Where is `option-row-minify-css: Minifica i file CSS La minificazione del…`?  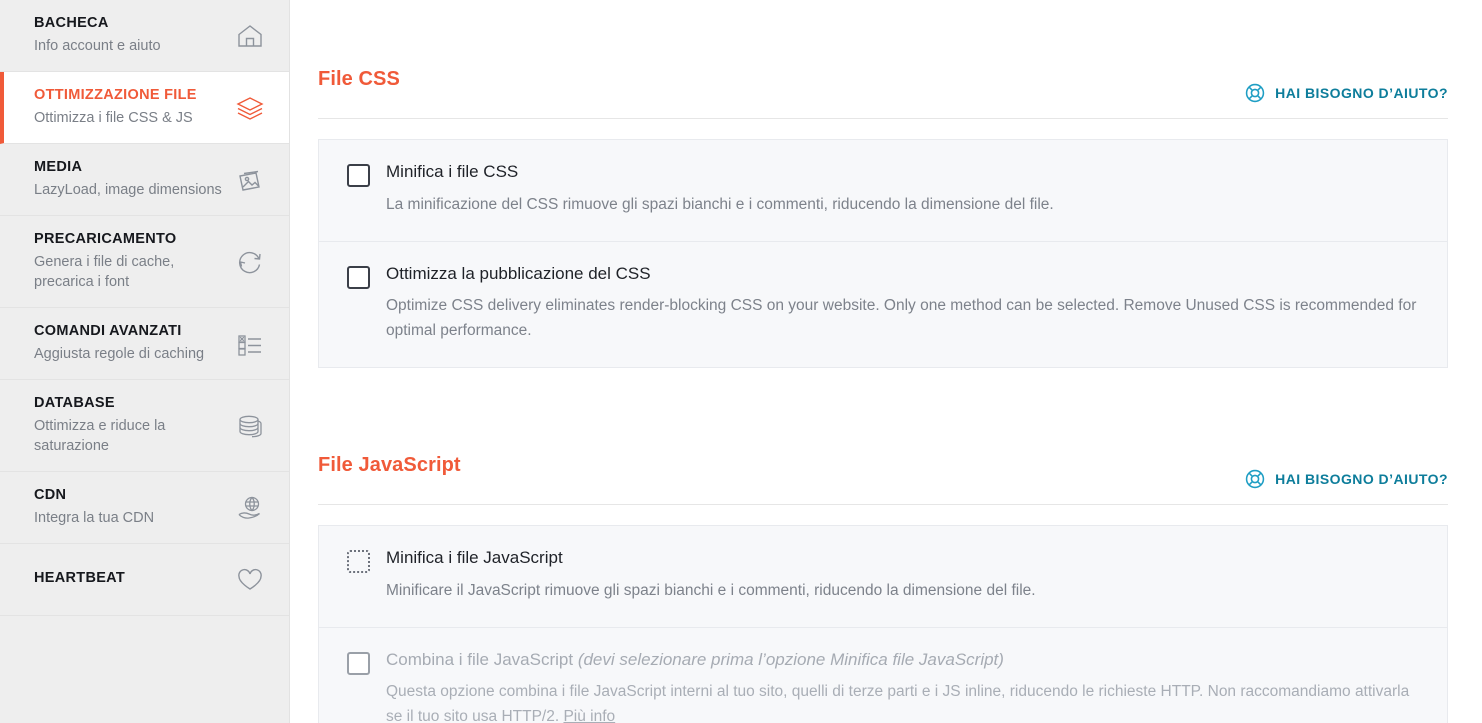
option-row-minify-css: Minifica i file CSS La minificazione del… is located at coordinates (883, 190).